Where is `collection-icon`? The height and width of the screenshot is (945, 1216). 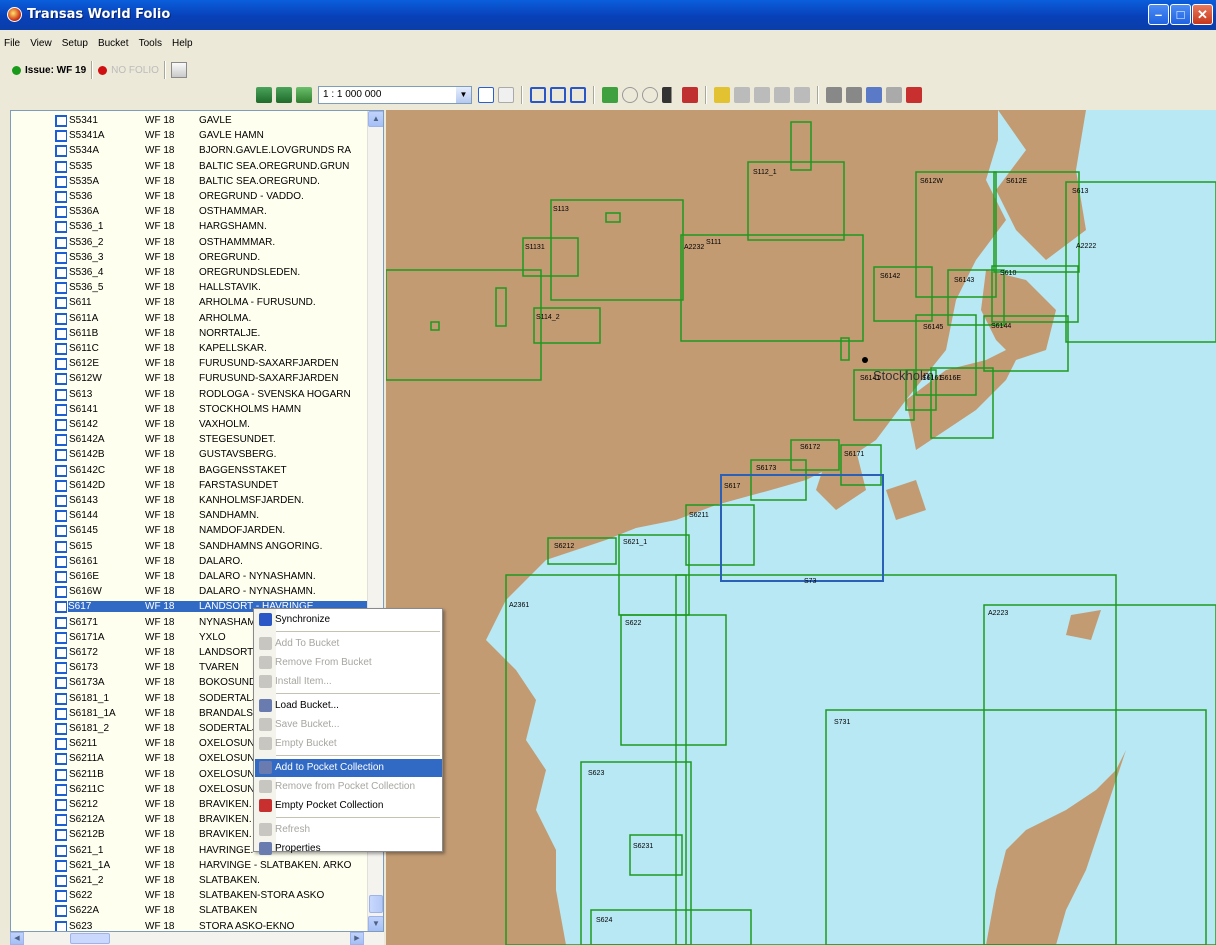
collection-icon is located at coordinates (834, 95).